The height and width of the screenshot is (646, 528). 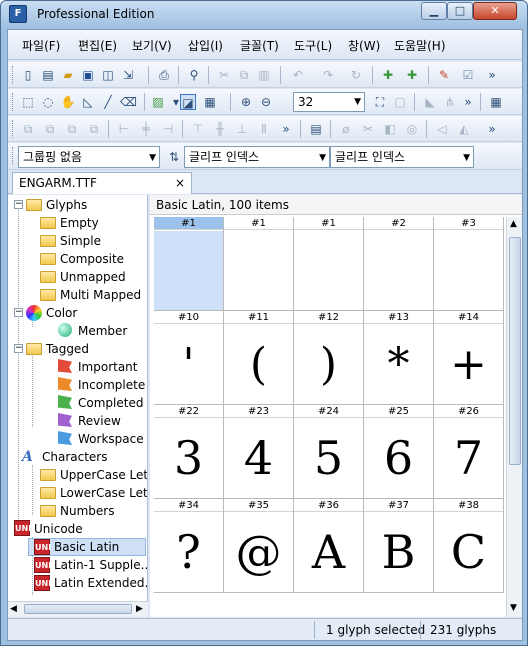 What do you see at coordinates (152, 45) in the screenshot?
I see `menu-view: 보기(V)` at bounding box center [152, 45].